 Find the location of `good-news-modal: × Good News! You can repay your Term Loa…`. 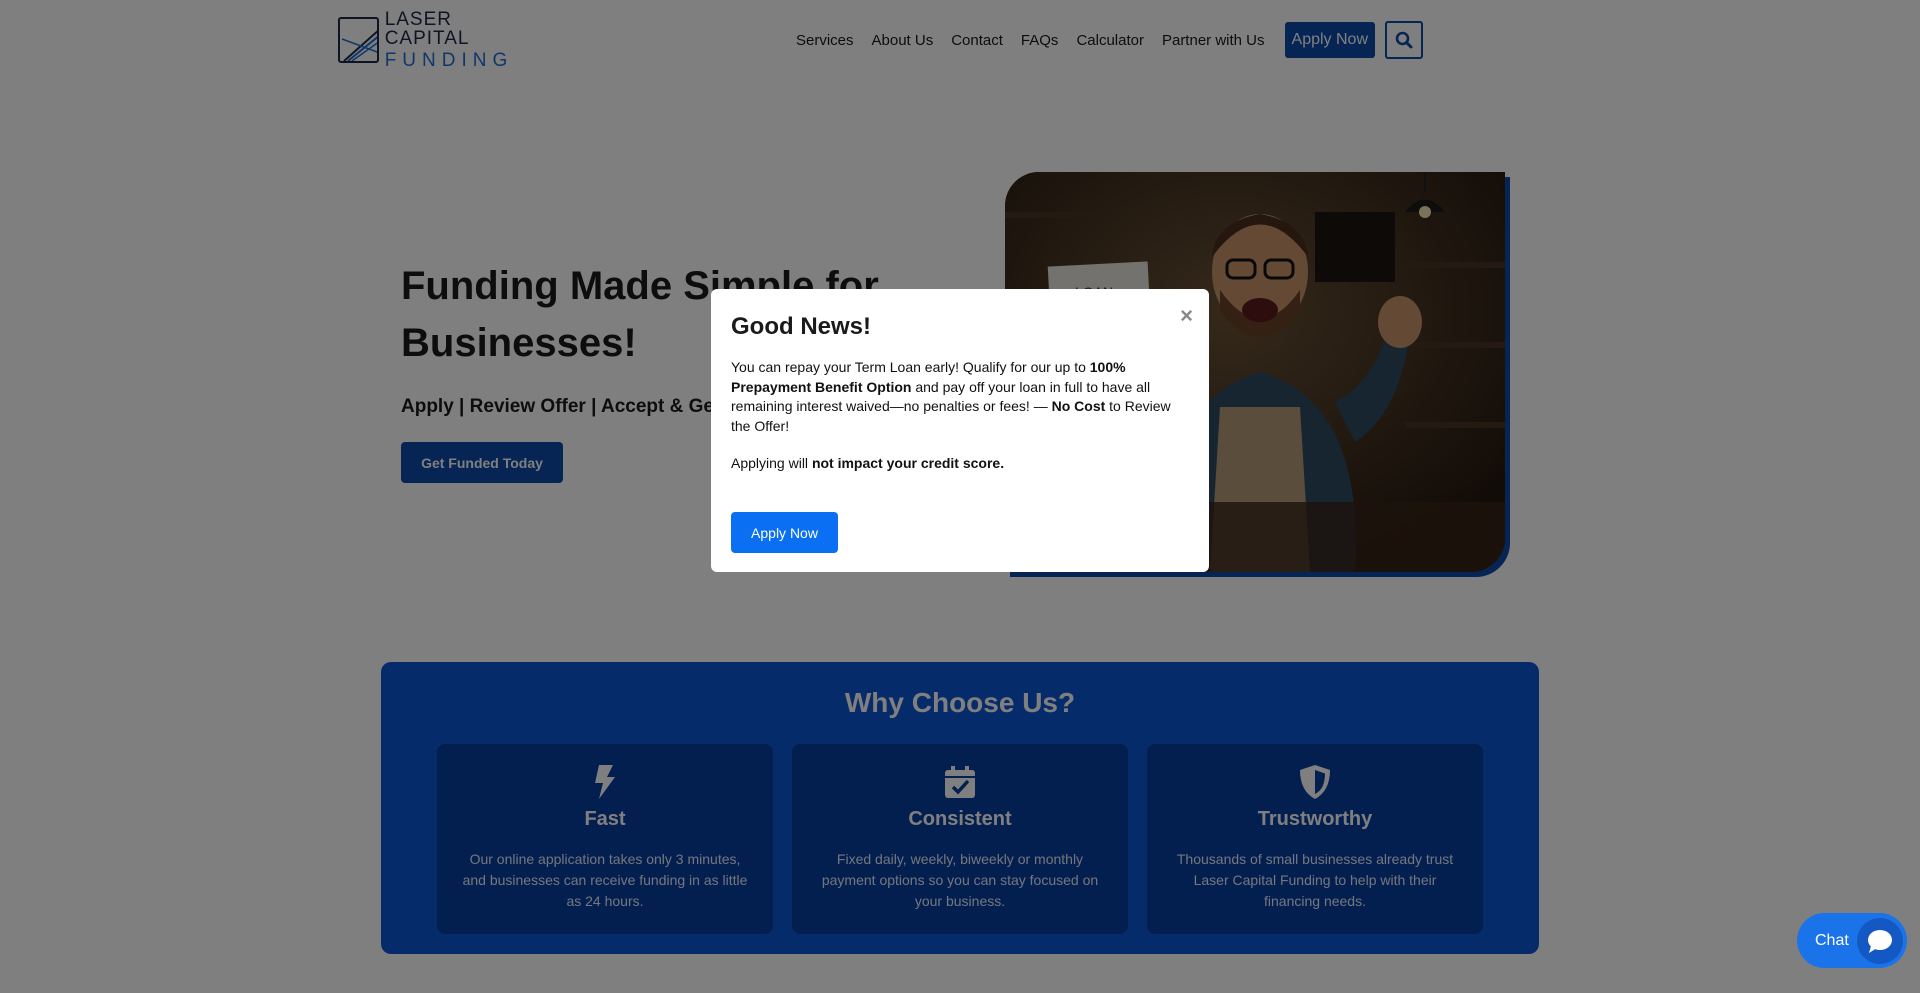

good-news-modal: × Good News! You can repay your Term Loa… is located at coordinates (960, 430).